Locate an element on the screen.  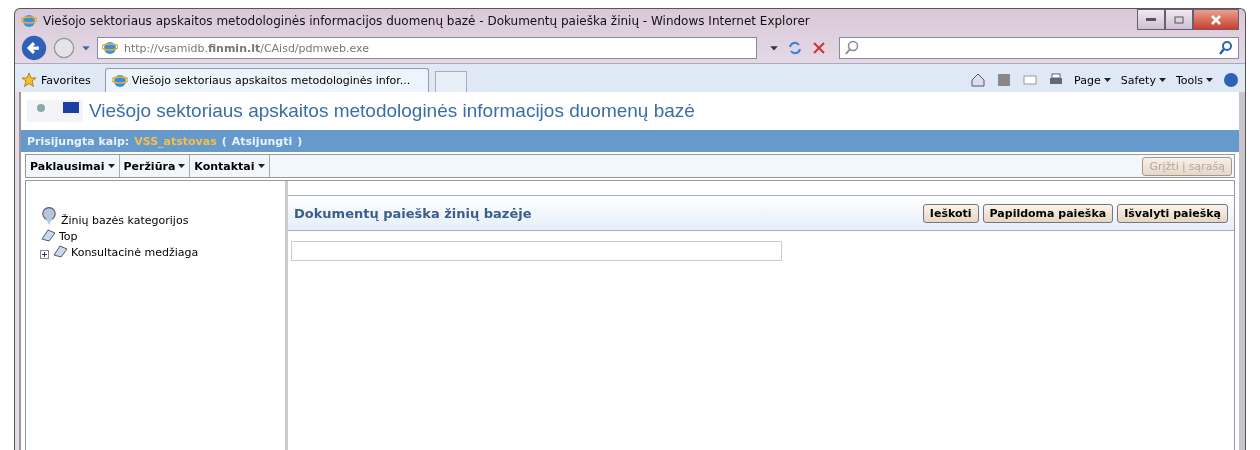
user-name: VSS_atstovas is located at coordinates (175, 141).